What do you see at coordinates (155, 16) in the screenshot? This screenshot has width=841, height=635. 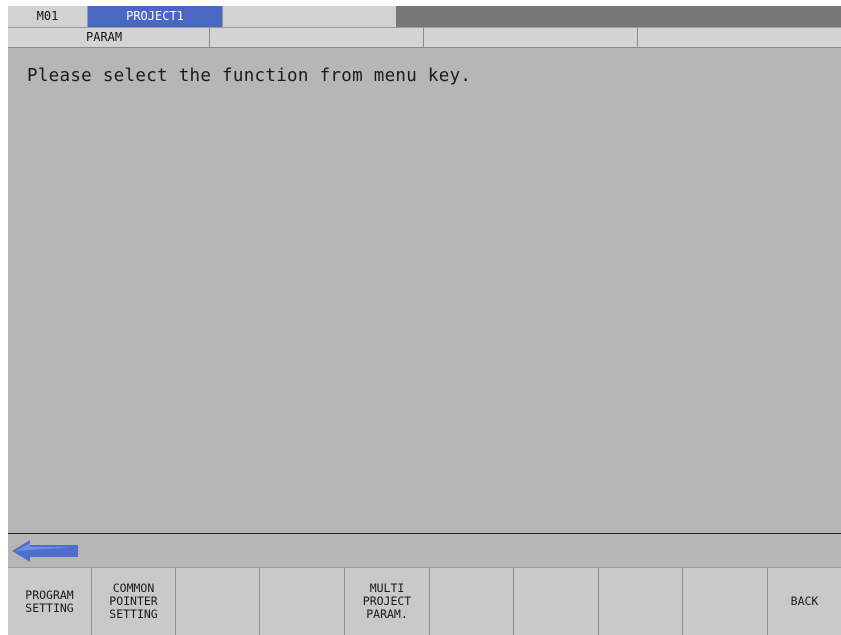 I see `project-tab: PROJECT1` at bounding box center [155, 16].